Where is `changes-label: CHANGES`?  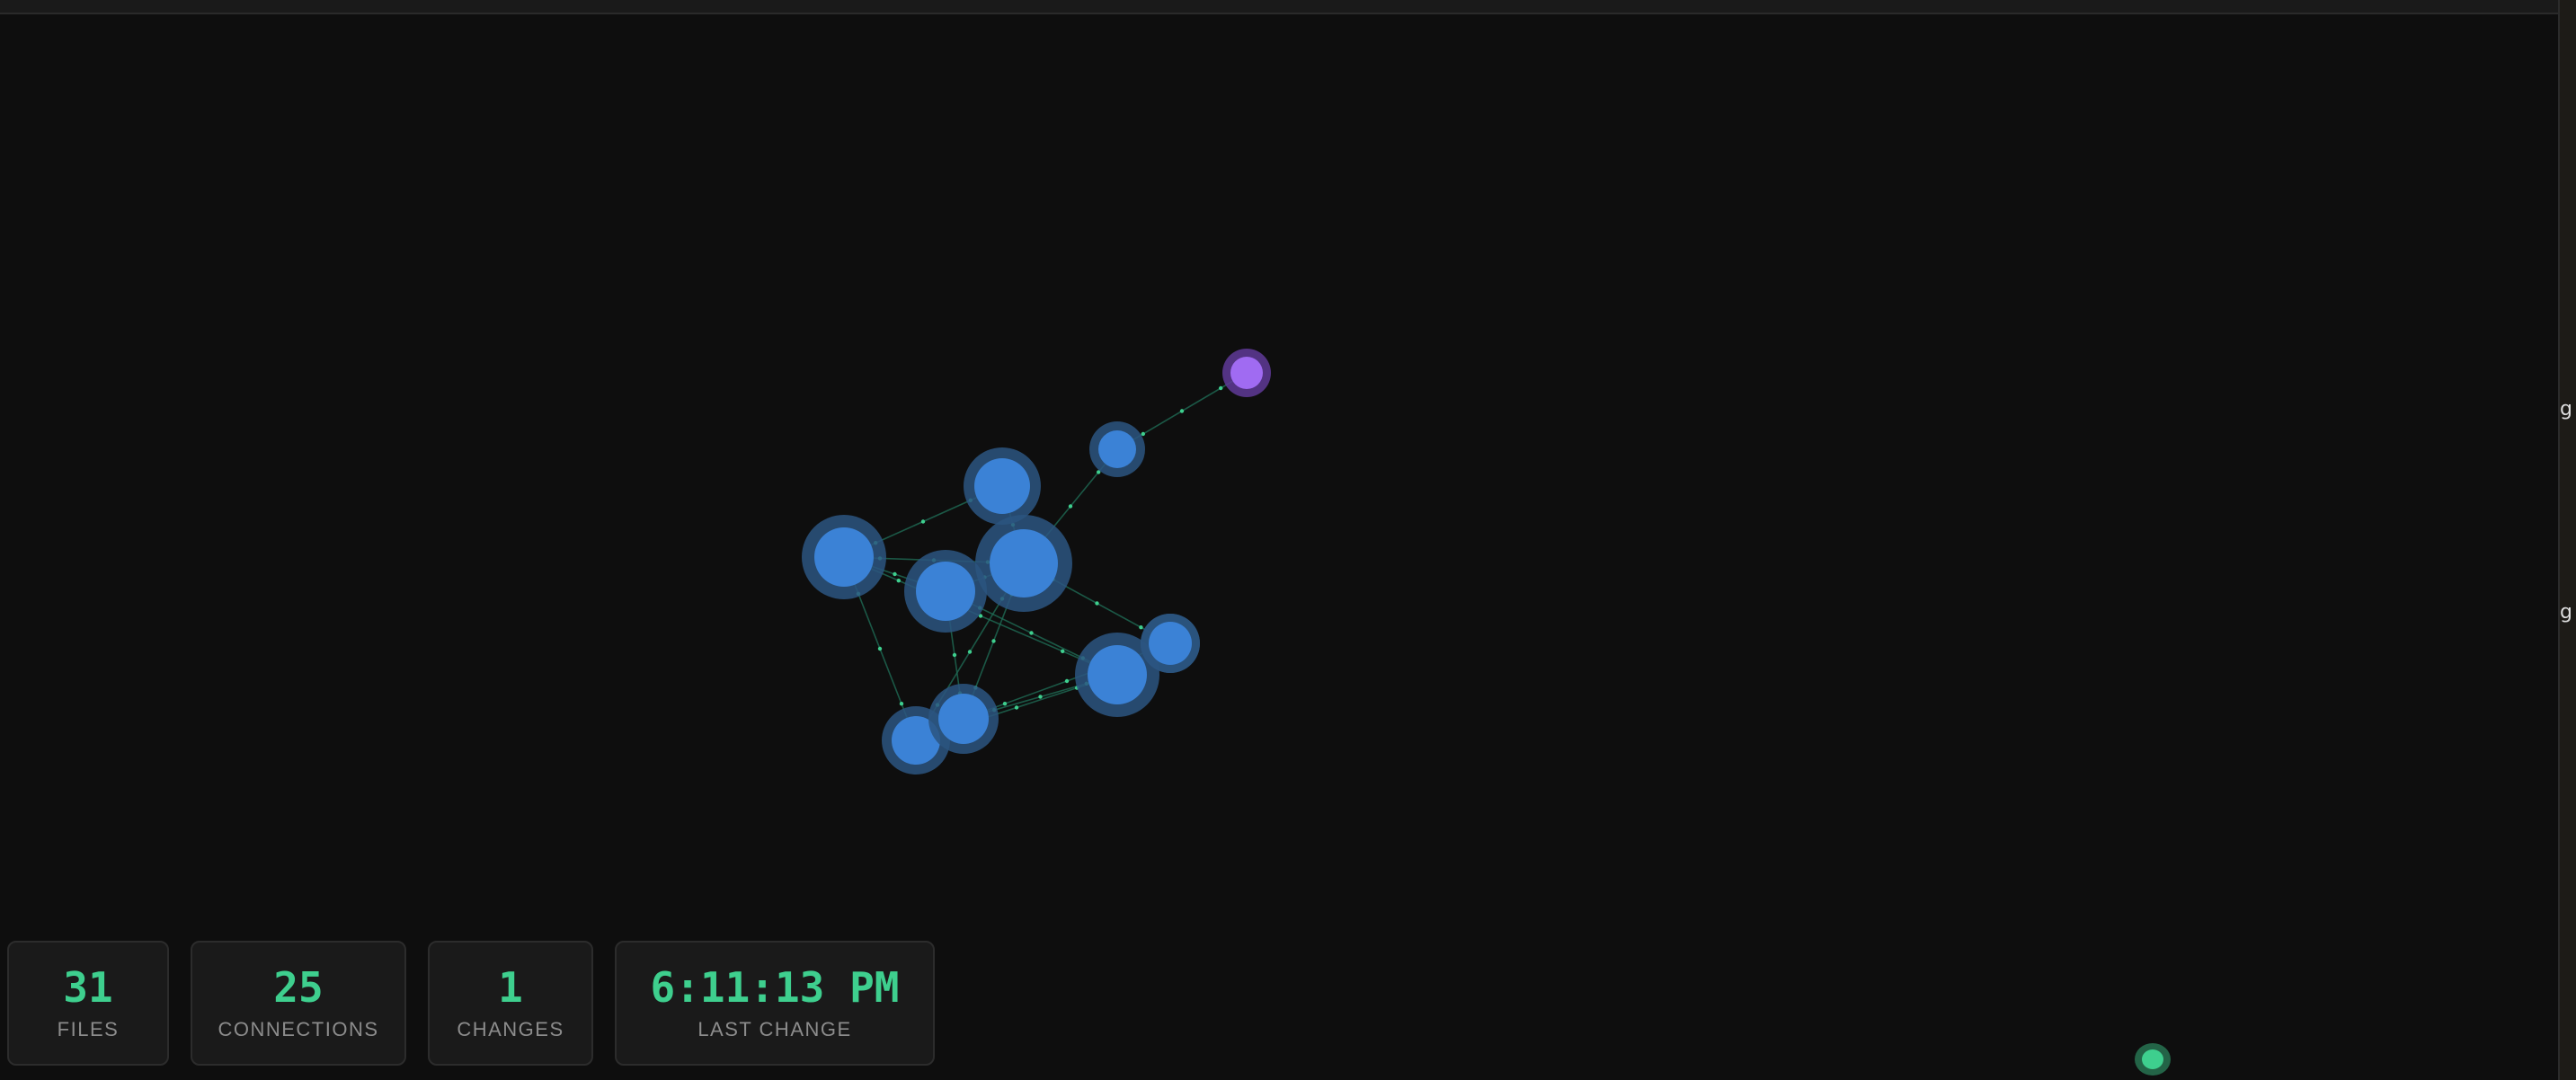 changes-label: CHANGES is located at coordinates (510, 1029).